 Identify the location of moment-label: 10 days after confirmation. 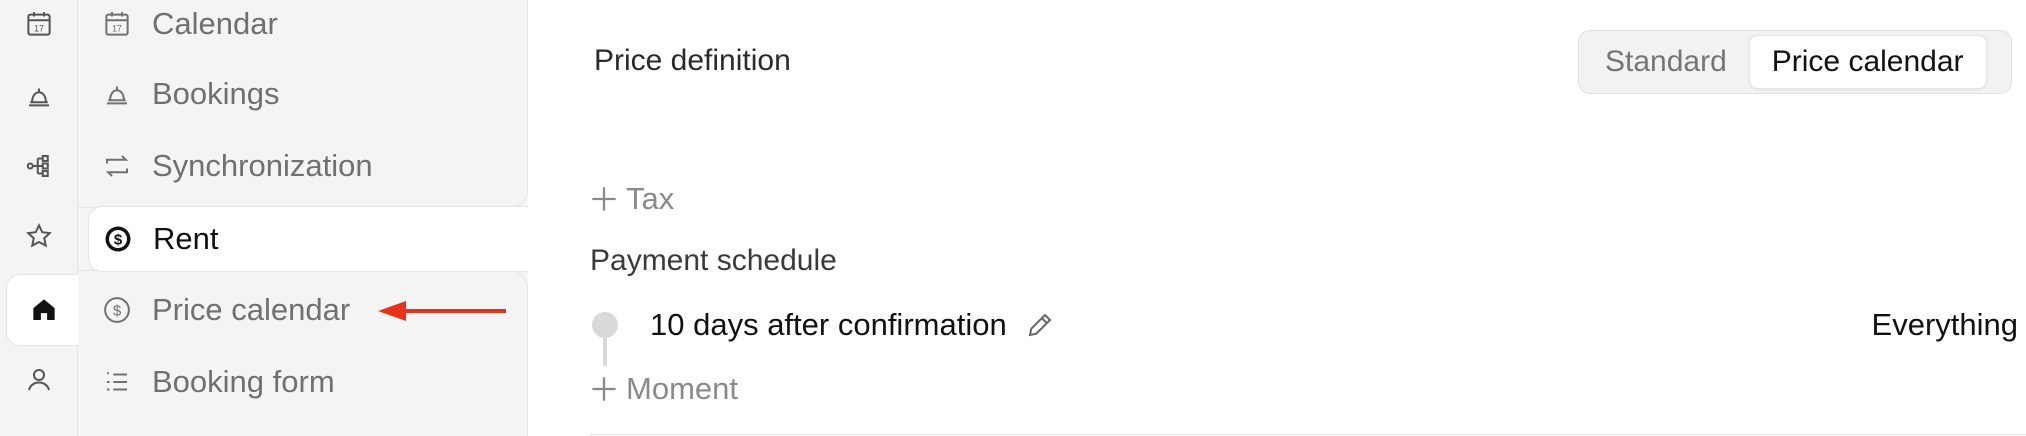
(828, 324).